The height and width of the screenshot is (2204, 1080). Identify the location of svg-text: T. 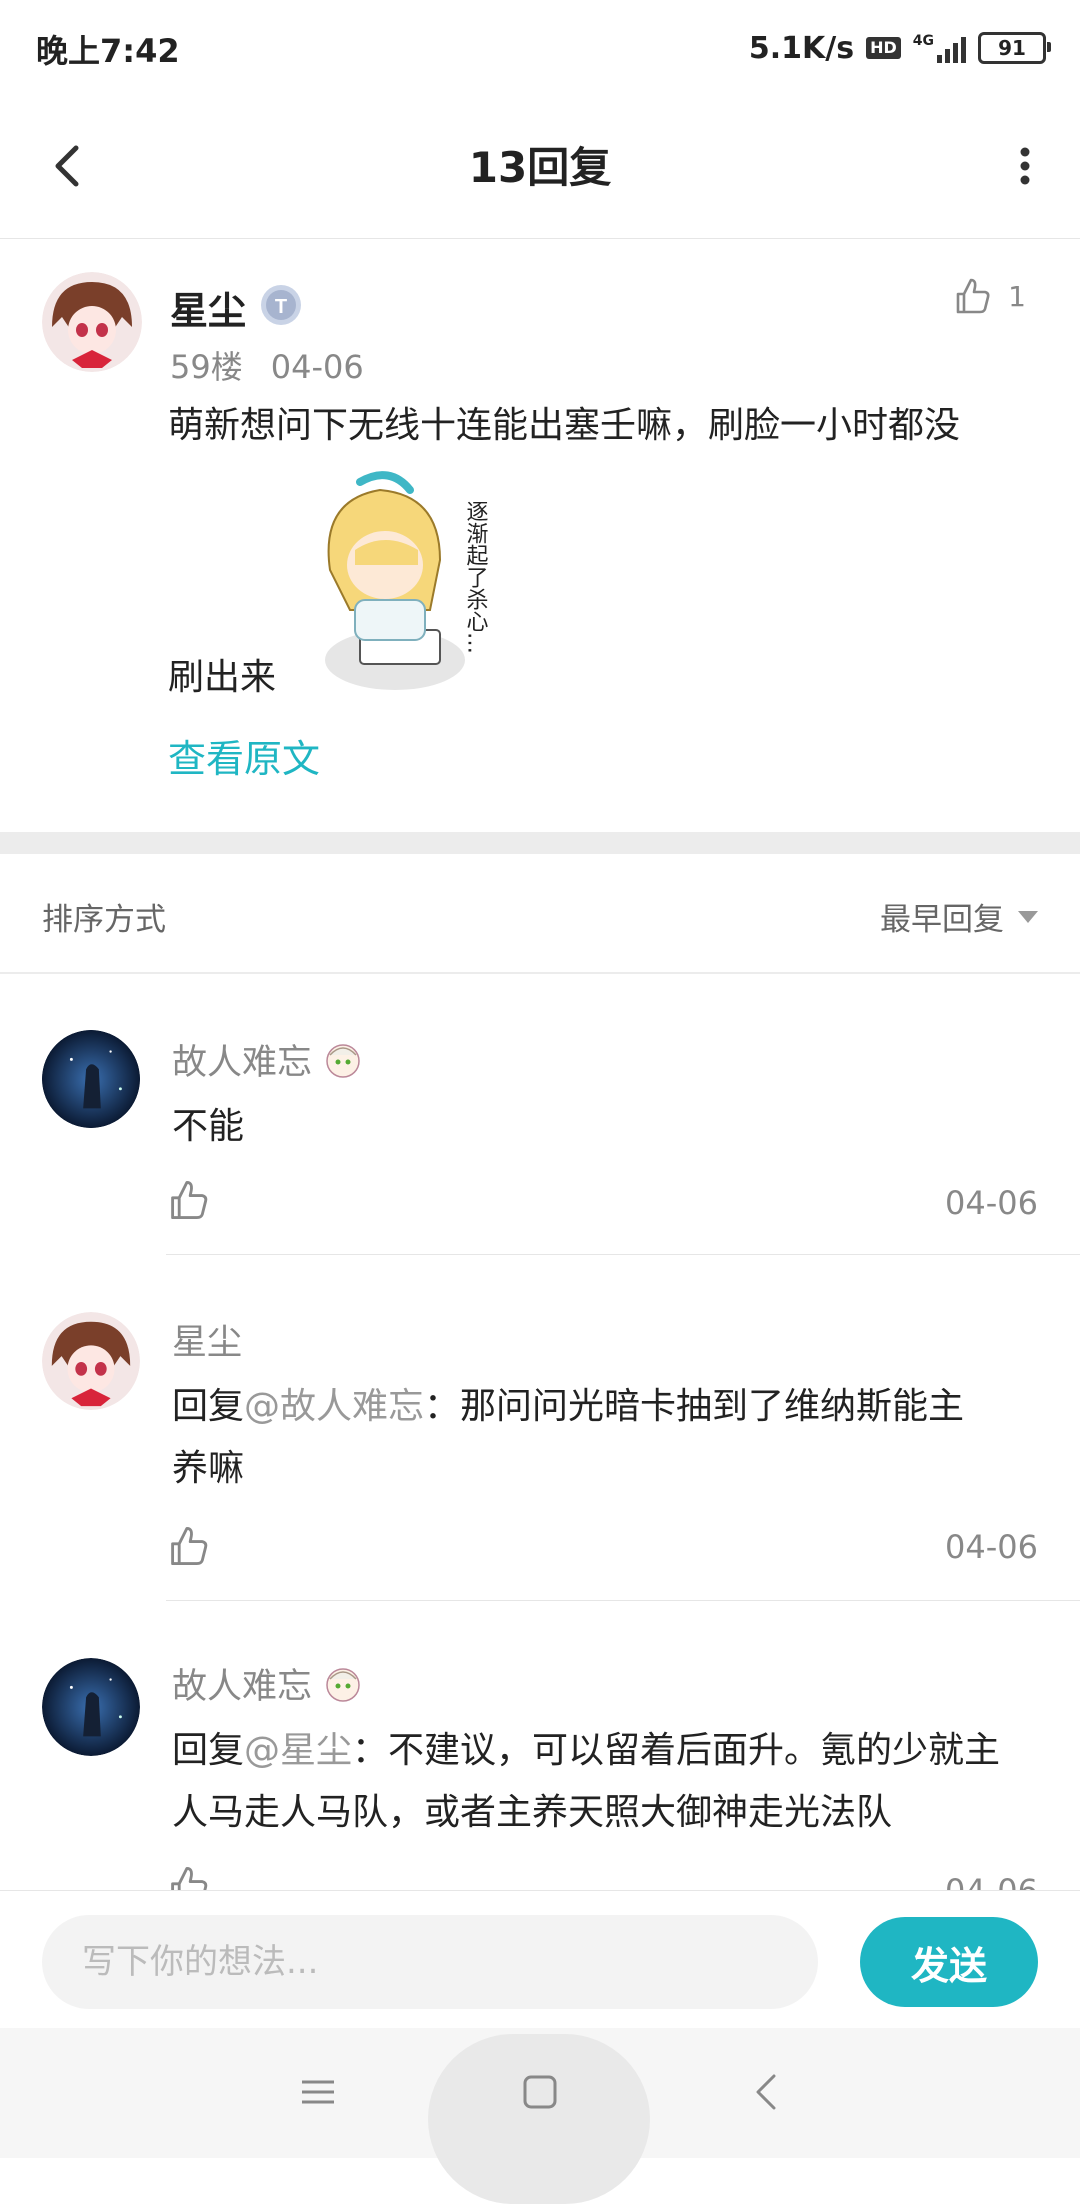
(281, 307).